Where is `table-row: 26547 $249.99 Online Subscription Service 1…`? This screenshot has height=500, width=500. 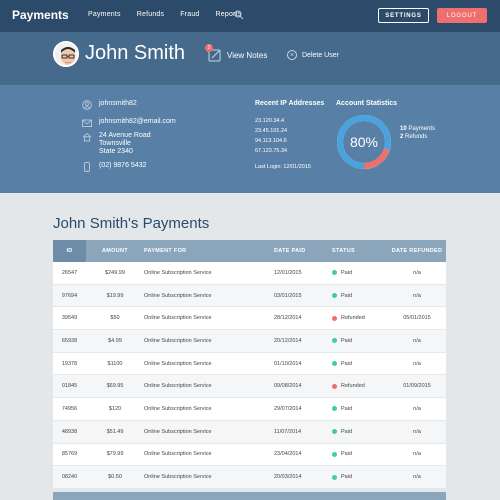 table-row: 26547 $249.99 Online Subscription Service 1… is located at coordinates (249, 273).